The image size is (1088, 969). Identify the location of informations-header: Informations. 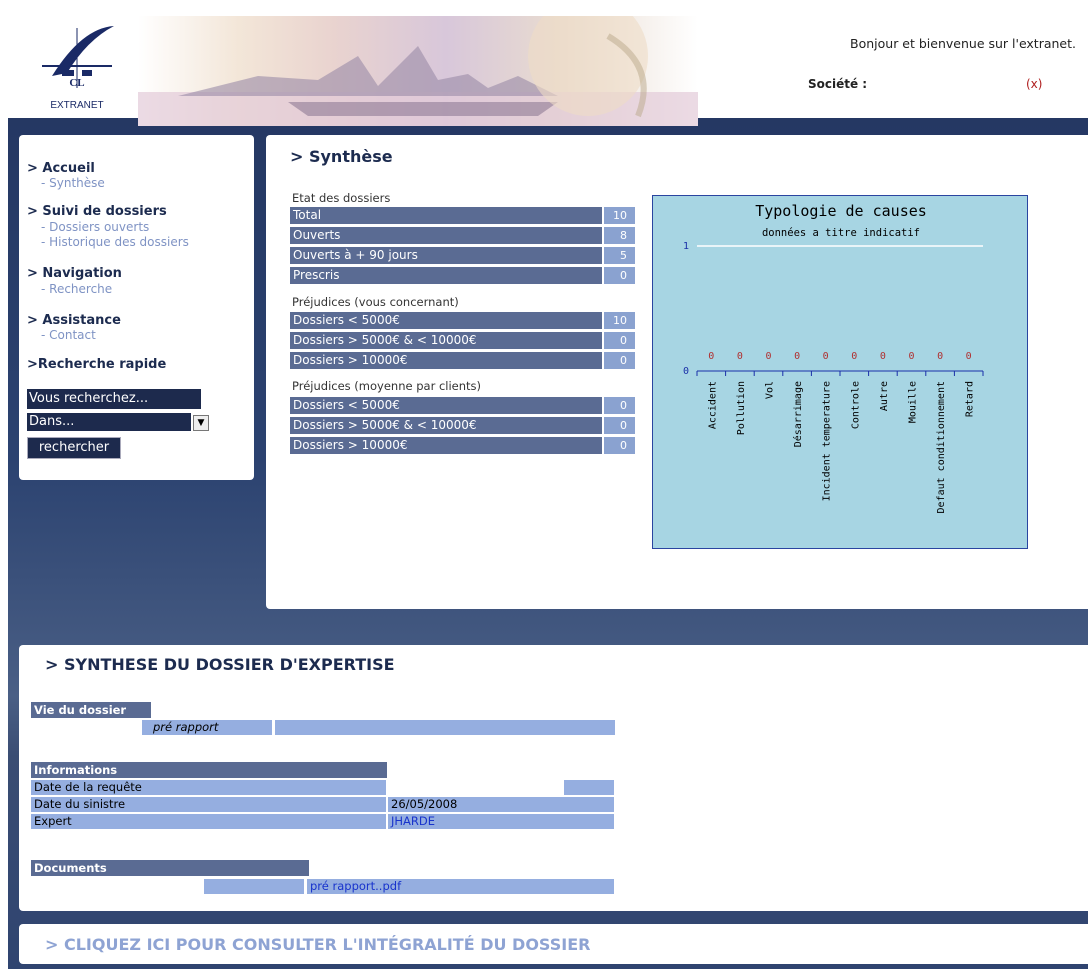
(209, 770).